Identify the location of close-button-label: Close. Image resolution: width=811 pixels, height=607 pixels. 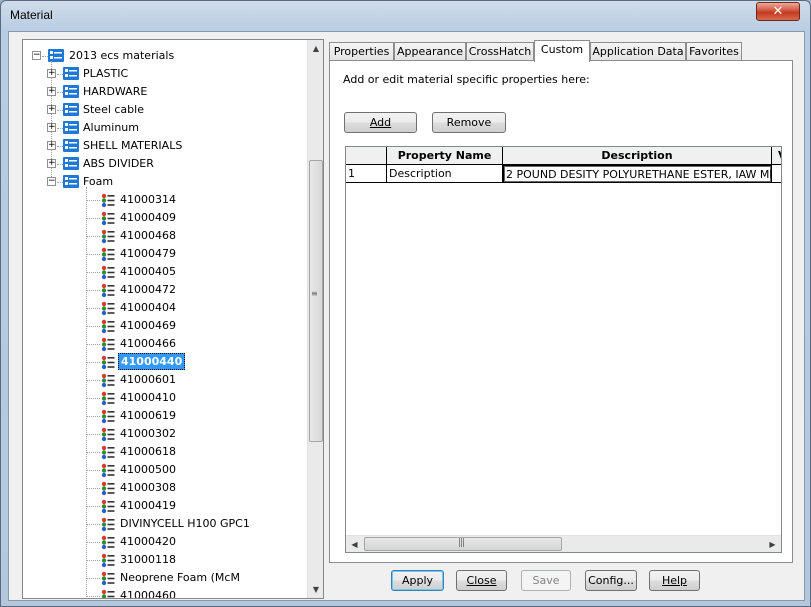
(481, 580).